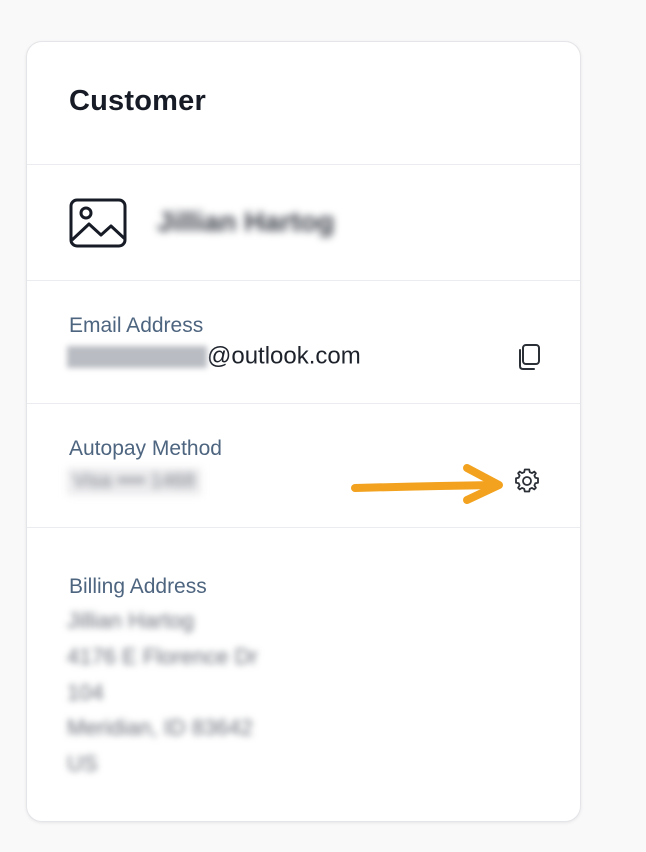 The height and width of the screenshot is (852, 646). I want to click on billing-address-line: 4176 E Florence Dr, so click(162, 656).